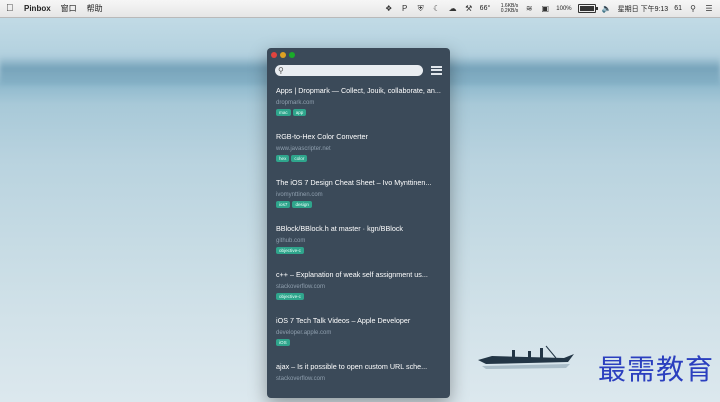  I want to click on network-speed: 1.6KB/s 0.2KB/s, so click(507, 8).